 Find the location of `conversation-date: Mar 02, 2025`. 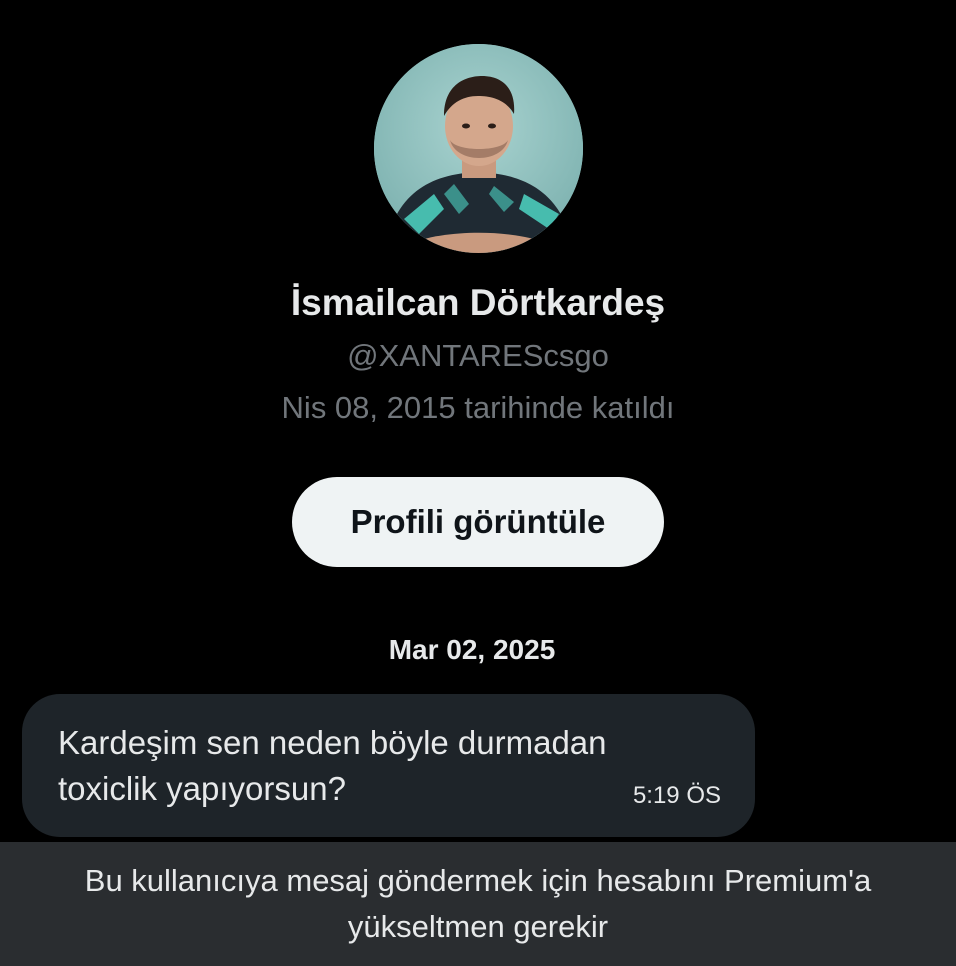

conversation-date: Mar 02, 2025 is located at coordinates (472, 649).